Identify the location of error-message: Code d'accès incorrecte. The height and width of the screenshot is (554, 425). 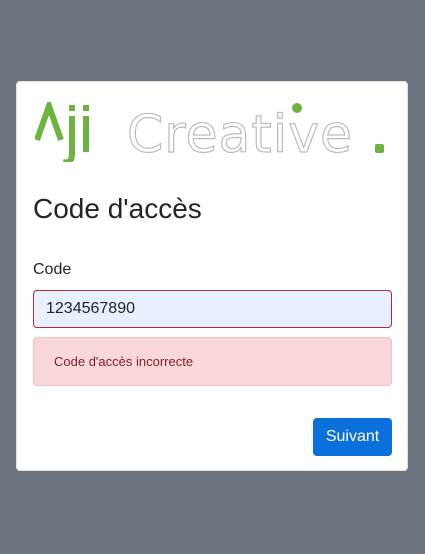
(124, 361).